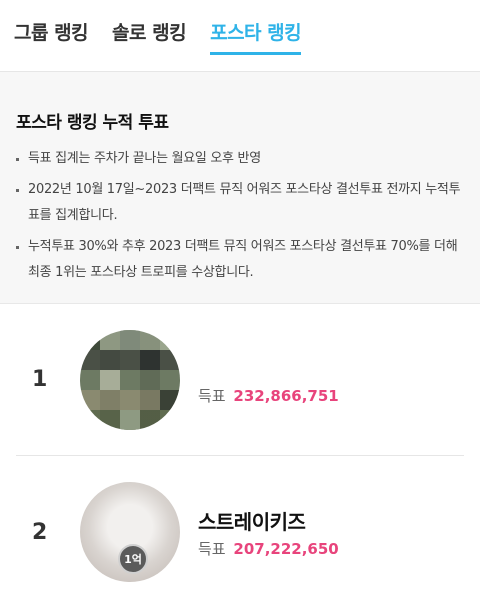 The width and height of the screenshot is (480, 598). Describe the element at coordinates (130, 379) in the screenshot. I see `avatar` at that location.